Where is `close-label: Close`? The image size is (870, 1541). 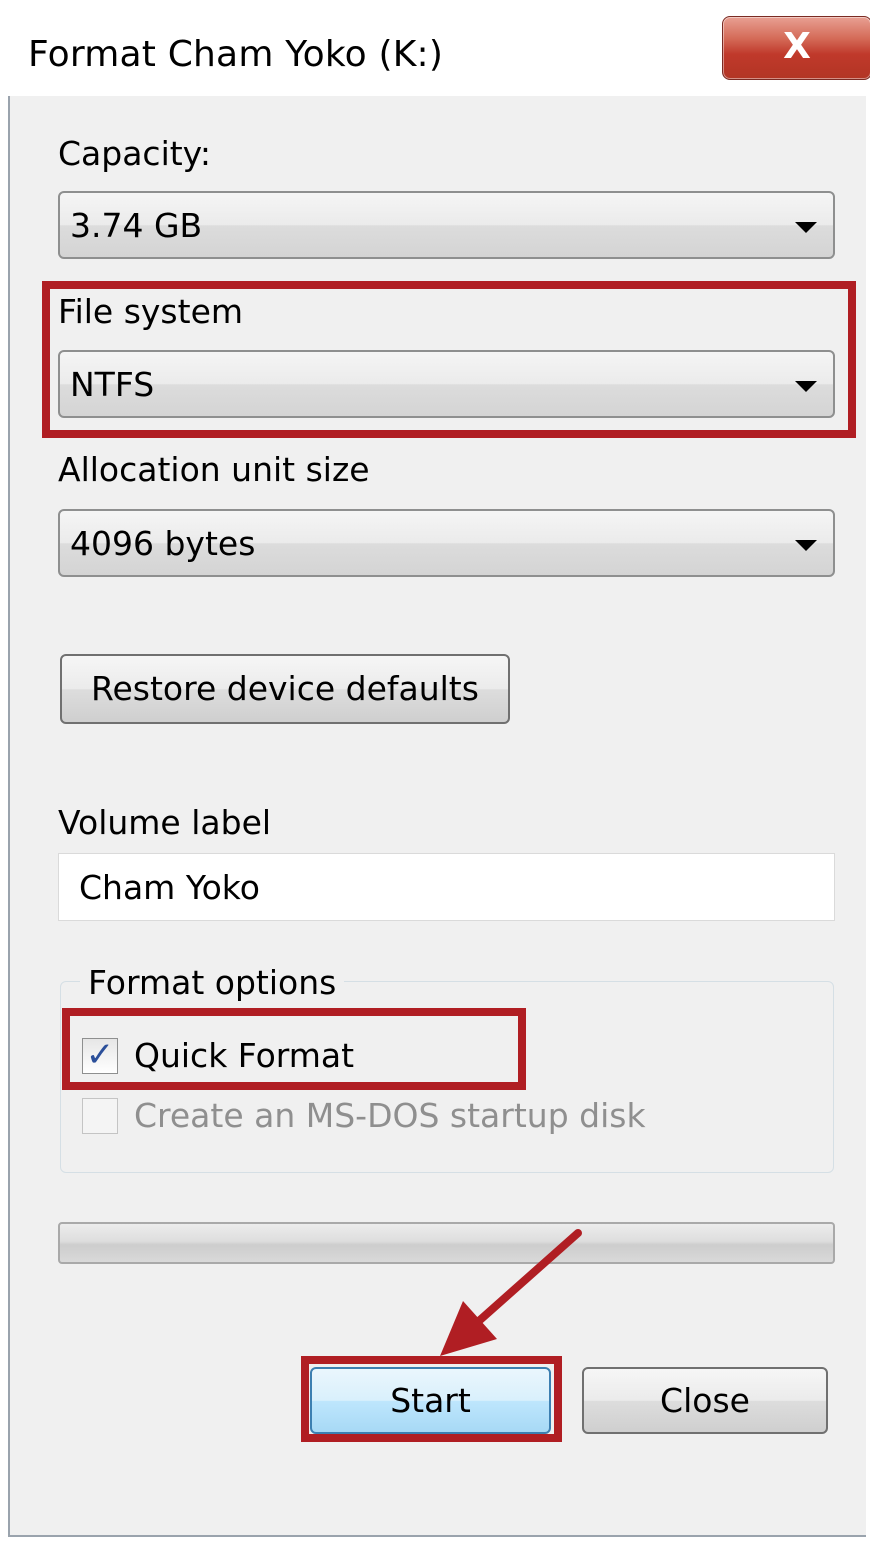 close-label: Close is located at coordinates (705, 1400).